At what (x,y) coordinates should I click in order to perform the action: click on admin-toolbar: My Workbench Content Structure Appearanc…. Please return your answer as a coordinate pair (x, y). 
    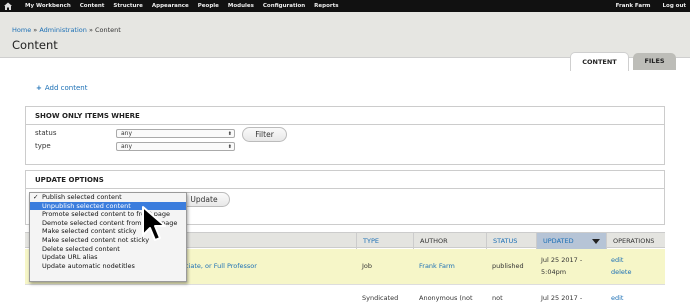
    Looking at the image, I should click on (345, 6).